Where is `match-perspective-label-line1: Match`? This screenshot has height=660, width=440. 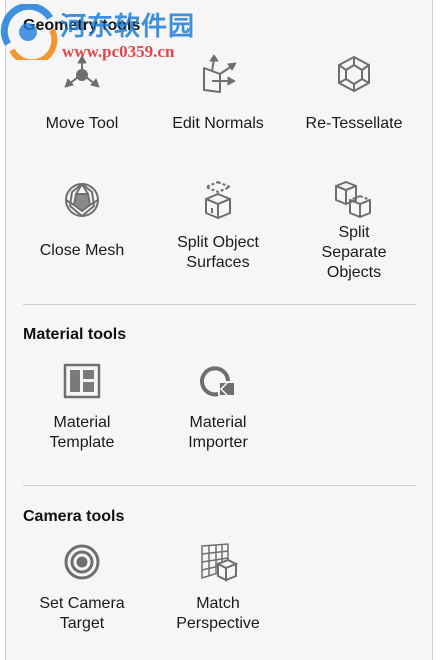
match-perspective-label-line1: Match is located at coordinates (218, 603).